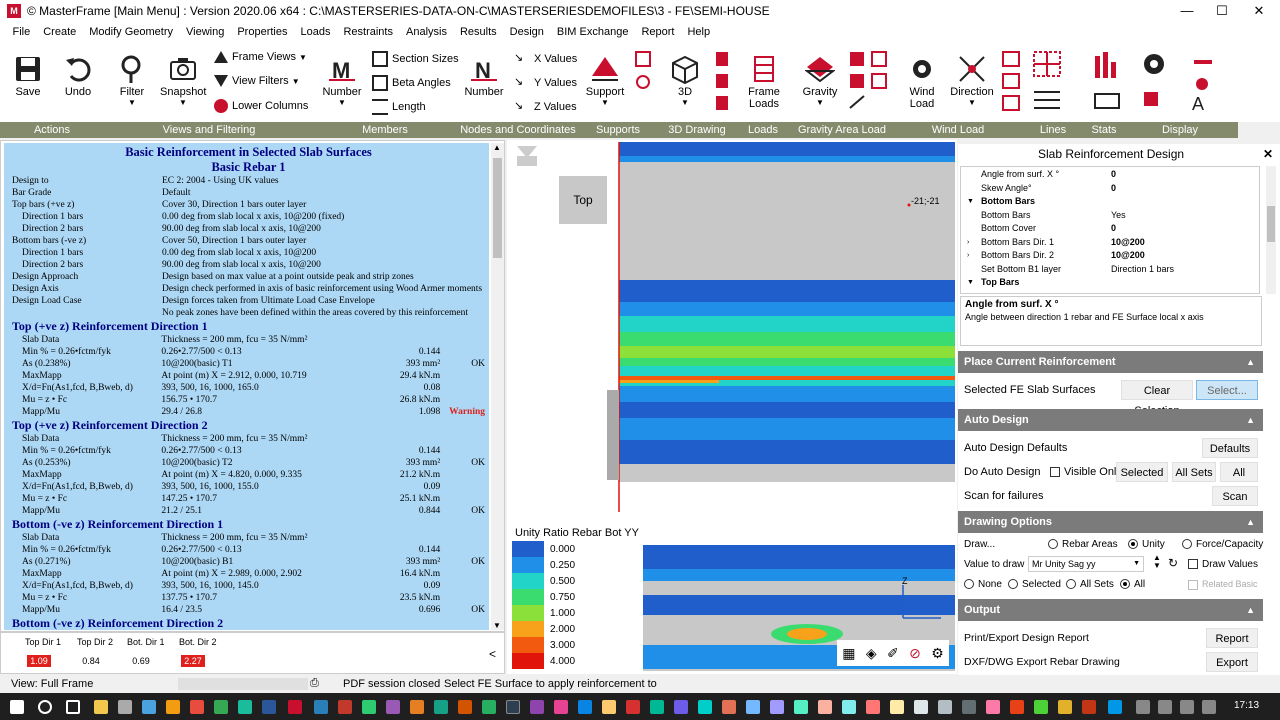 This screenshot has width=1280, height=720. I want to click on 3d-button: 3D ▼, so click(685, 80).